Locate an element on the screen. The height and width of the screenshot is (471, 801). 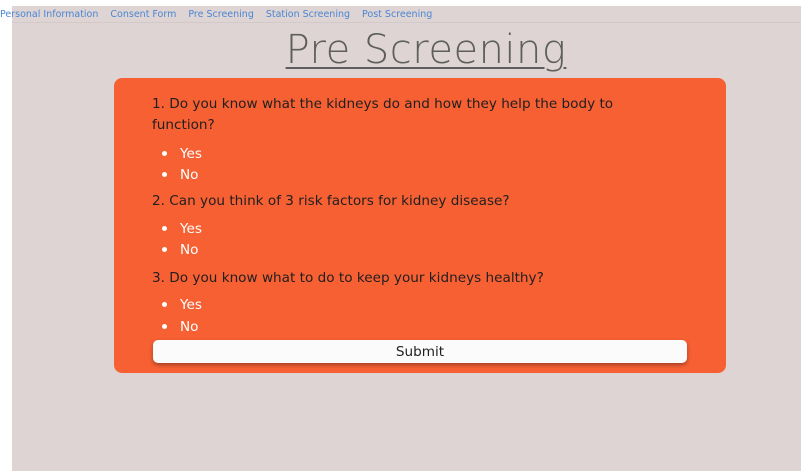
page-title: Pre Screening is located at coordinates (426, 50).